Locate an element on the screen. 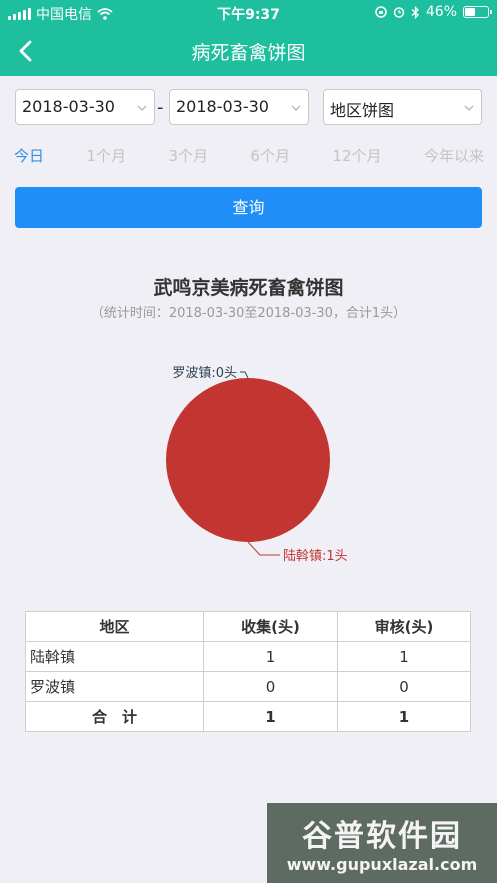  header-collected: 收集(头) is located at coordinates (270, 626).